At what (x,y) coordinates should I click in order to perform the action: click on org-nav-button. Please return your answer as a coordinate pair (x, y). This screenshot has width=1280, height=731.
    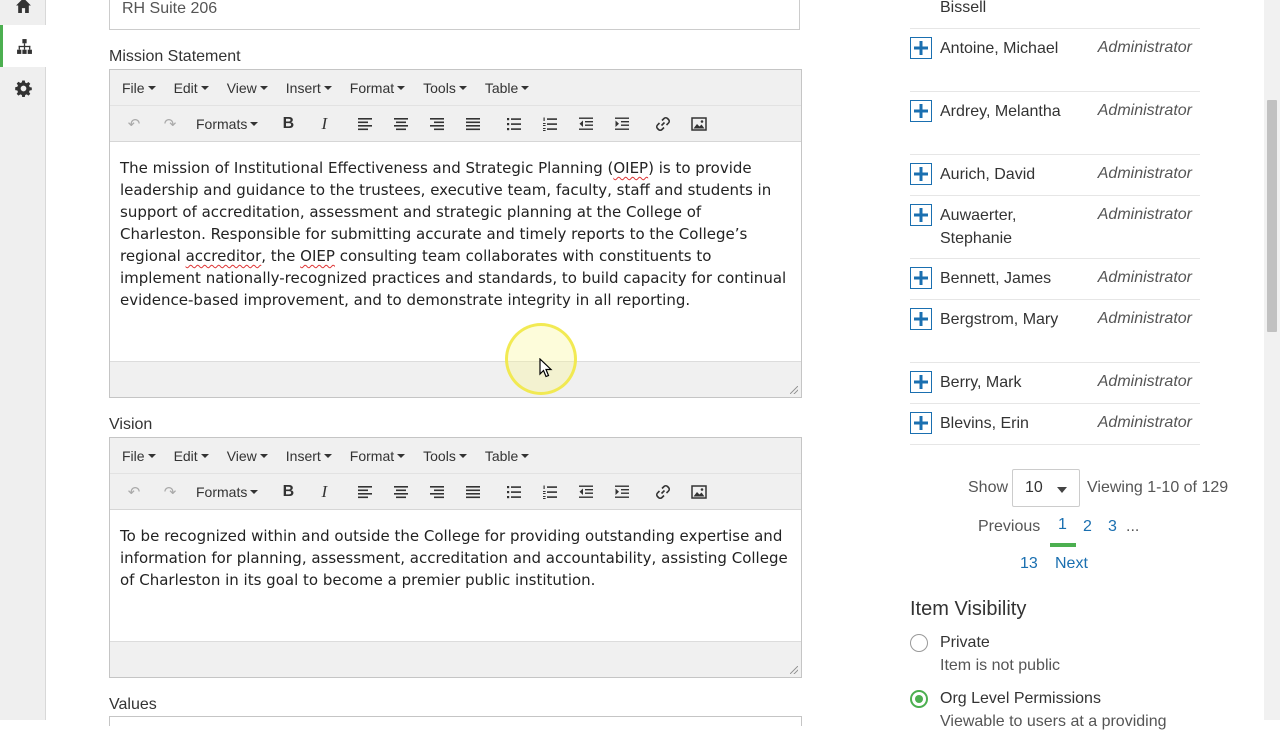
    Looking at the image, I should click on (23, 46).